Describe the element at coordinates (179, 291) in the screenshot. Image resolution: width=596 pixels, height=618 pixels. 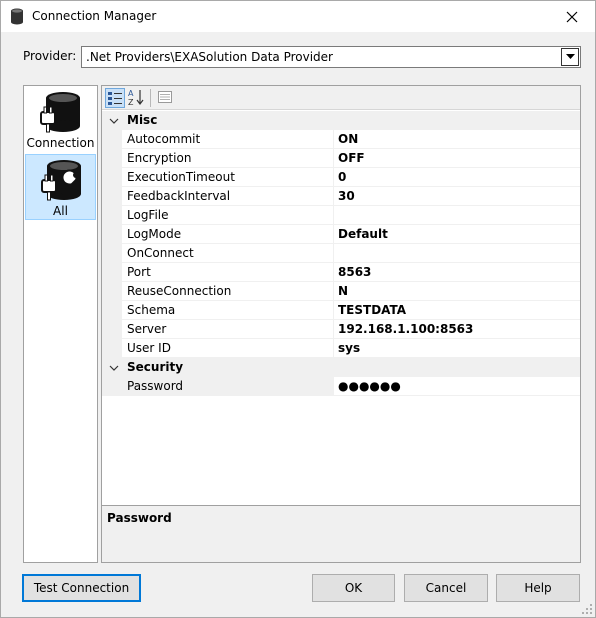
I see `property-name: ReuseConnection` at that location.